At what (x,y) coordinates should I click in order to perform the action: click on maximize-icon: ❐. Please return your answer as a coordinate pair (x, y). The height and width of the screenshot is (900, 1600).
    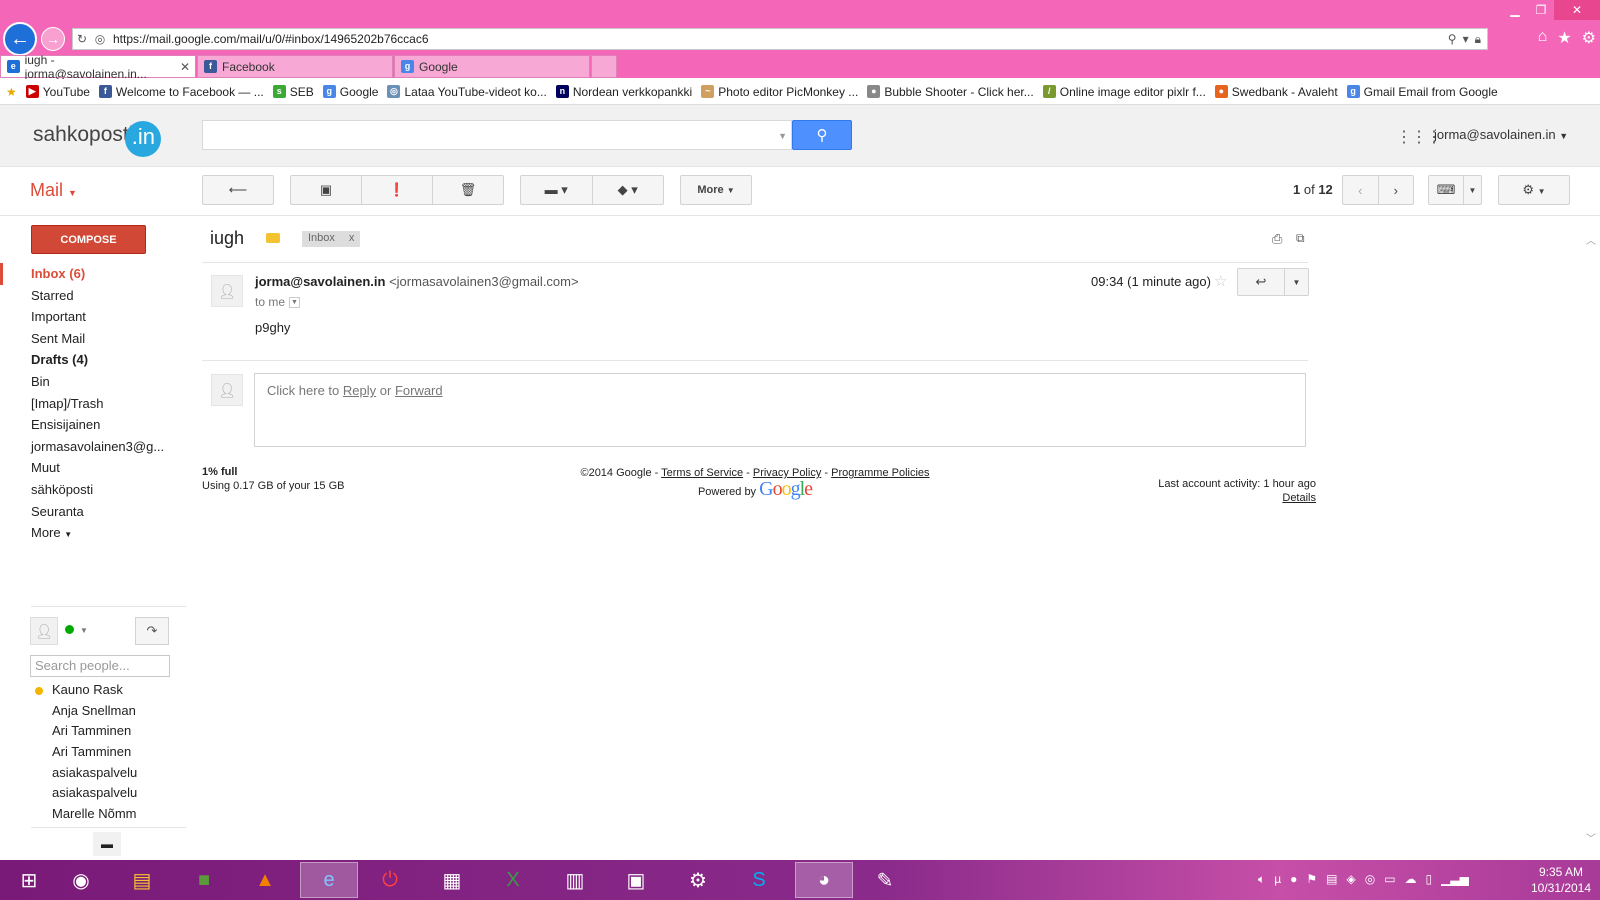
    Looking at the image, I should click on (1541, 10).